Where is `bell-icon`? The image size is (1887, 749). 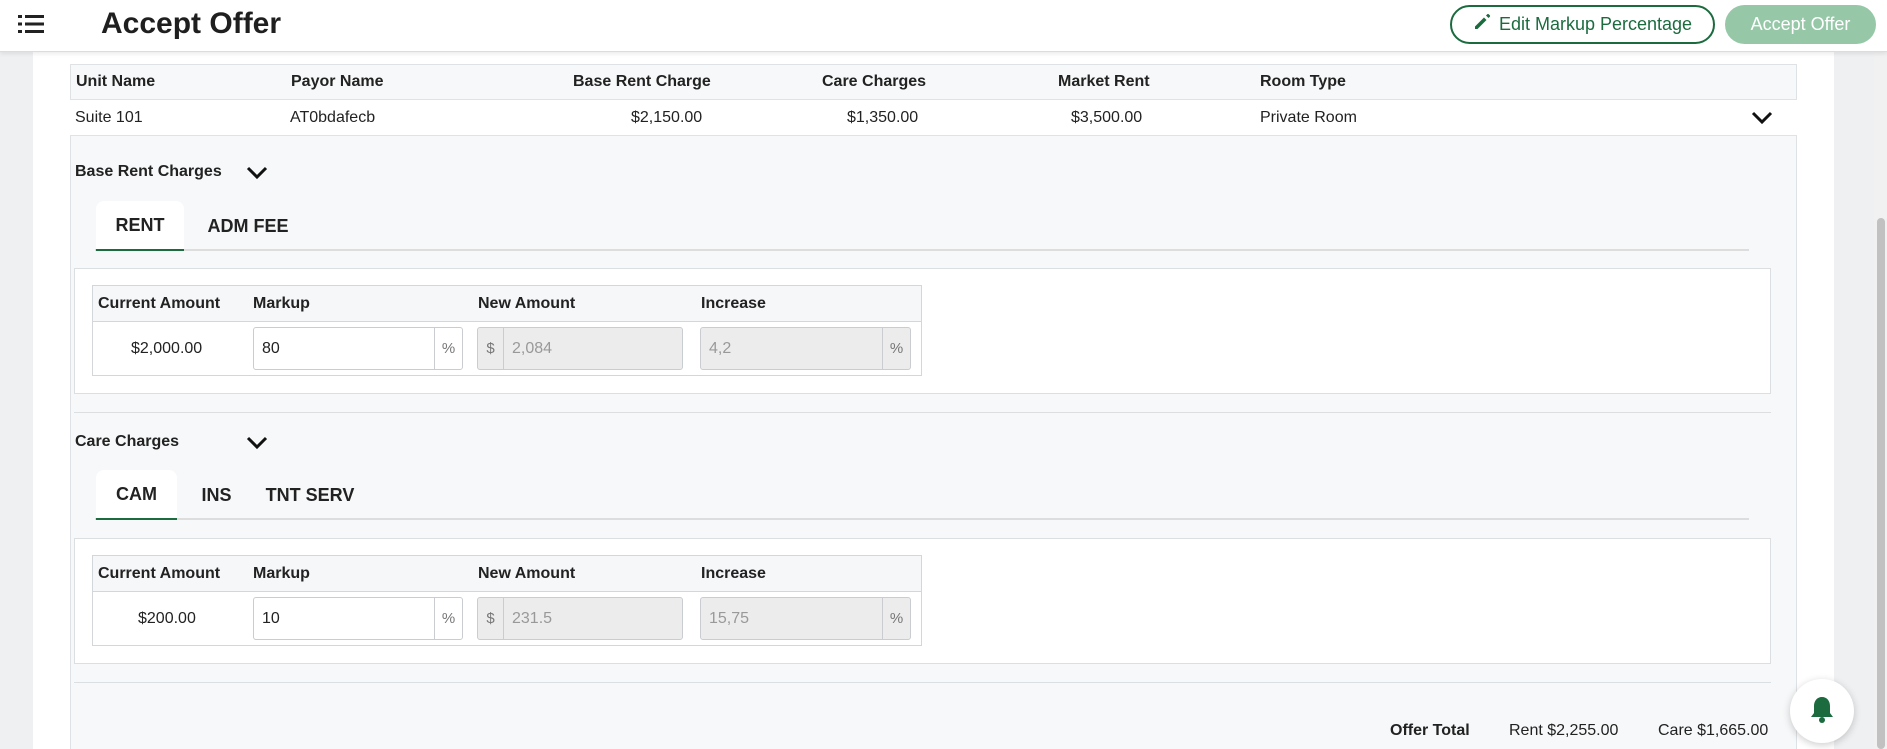
bell-icon is located at coordinates (1822, 711).